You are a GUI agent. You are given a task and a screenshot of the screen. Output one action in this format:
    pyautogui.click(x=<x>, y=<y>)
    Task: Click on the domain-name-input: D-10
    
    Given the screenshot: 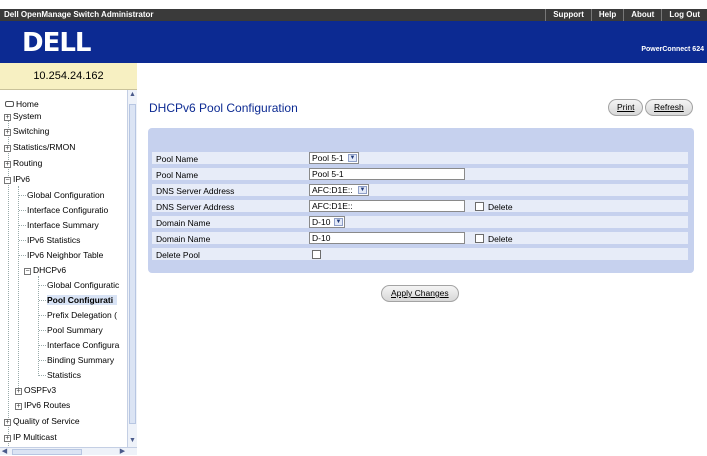 What is the action you would take?
    pyautogui.click(x=387, y=238)
    